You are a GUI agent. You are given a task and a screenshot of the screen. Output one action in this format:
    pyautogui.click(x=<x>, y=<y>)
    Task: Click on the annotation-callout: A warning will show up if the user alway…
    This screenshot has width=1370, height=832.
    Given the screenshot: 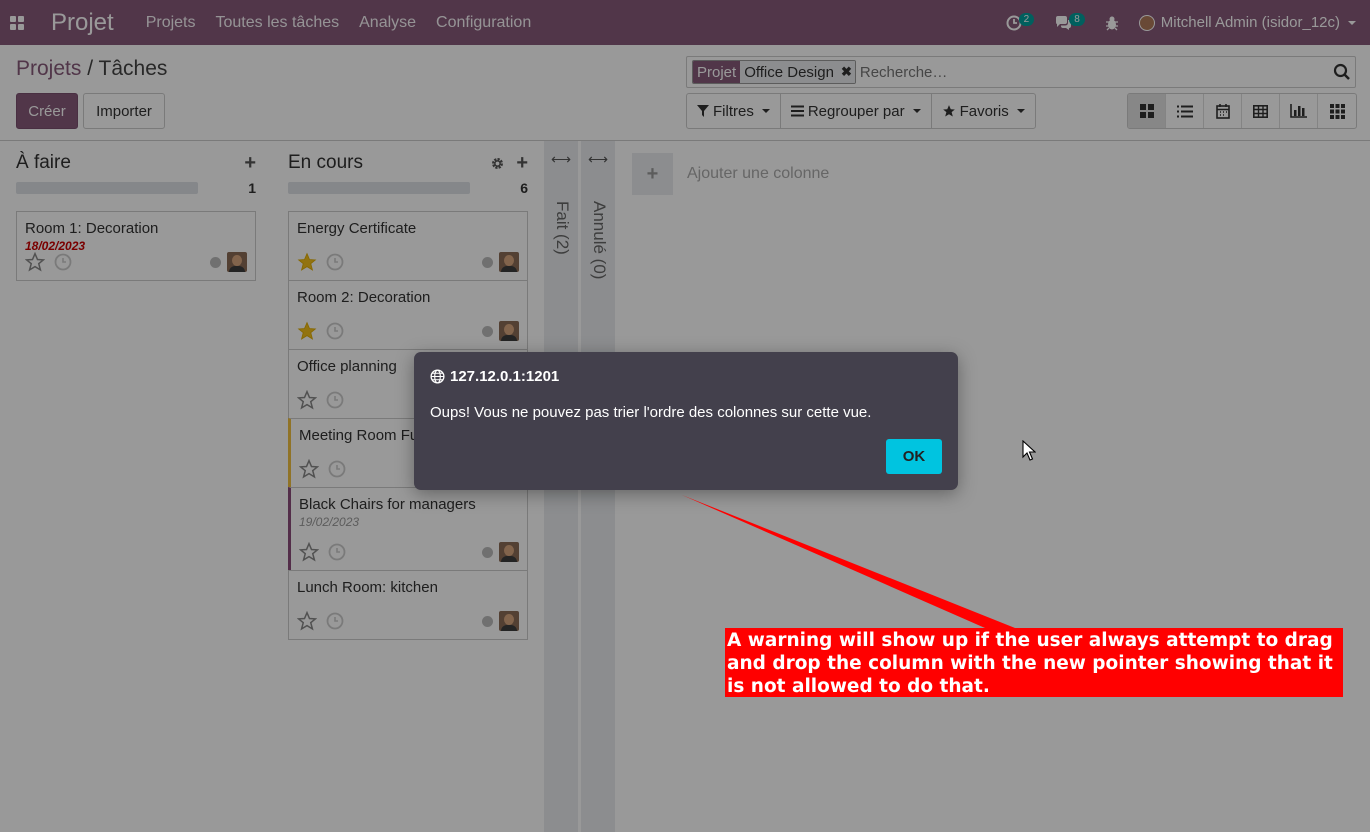 What is the action you would take?
    pyautogui.click(x=1034, y=662)
    